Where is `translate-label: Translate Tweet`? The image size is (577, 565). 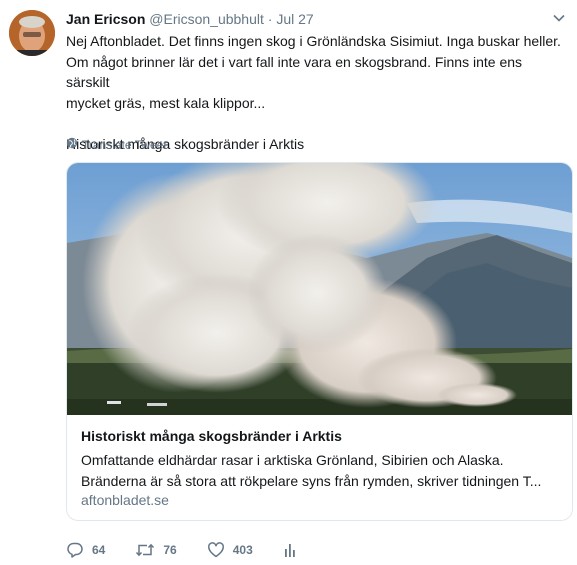
translate-label: Translate Tweet is located at coordinates (124, 144).